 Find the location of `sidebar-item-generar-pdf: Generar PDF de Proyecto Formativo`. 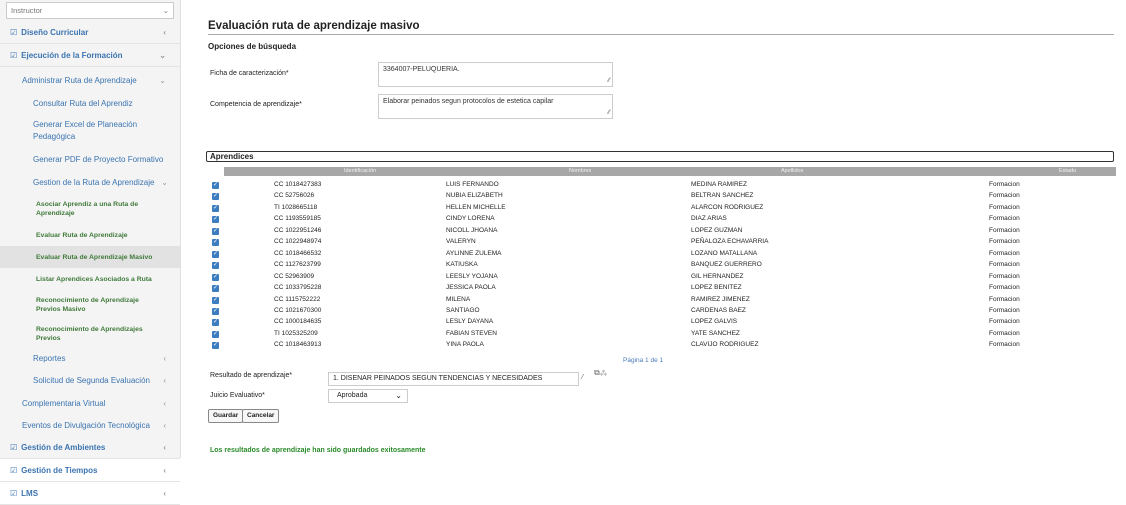

sidebar-item-generar-pdf: Generar PDF de Proyecto Formativo is located at coordinates (90, 159).